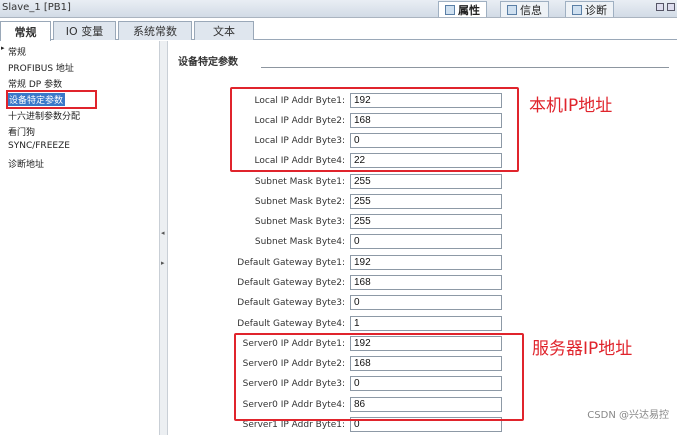 The height and width of the screenshot is (435, 677). I want to click on tab-label: 系统常数, so click(155, 31).